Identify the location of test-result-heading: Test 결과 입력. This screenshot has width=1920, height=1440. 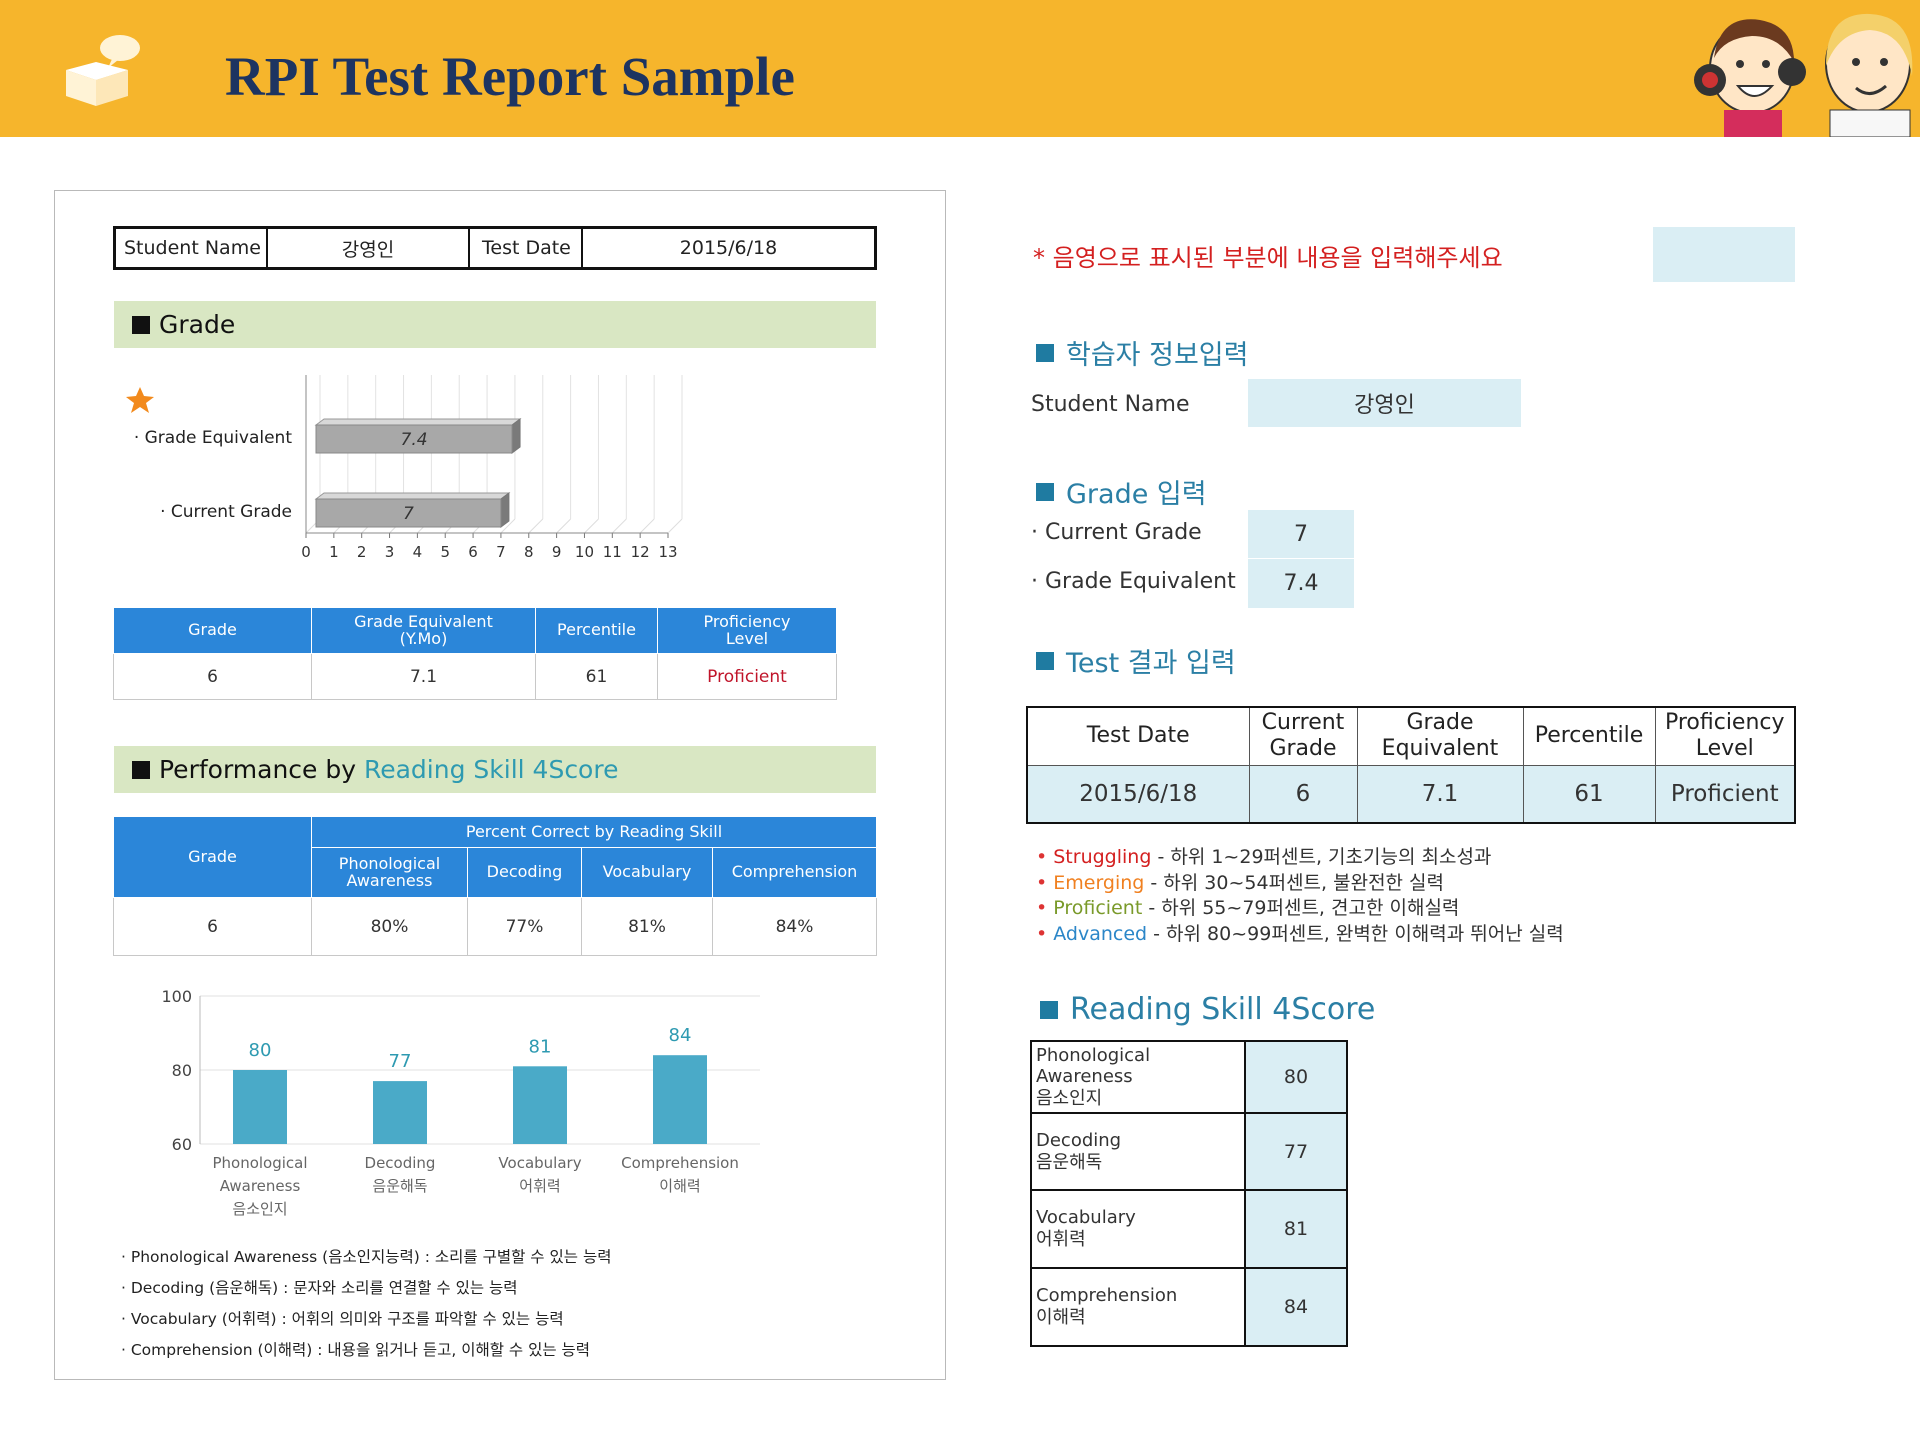
(1136, 660).